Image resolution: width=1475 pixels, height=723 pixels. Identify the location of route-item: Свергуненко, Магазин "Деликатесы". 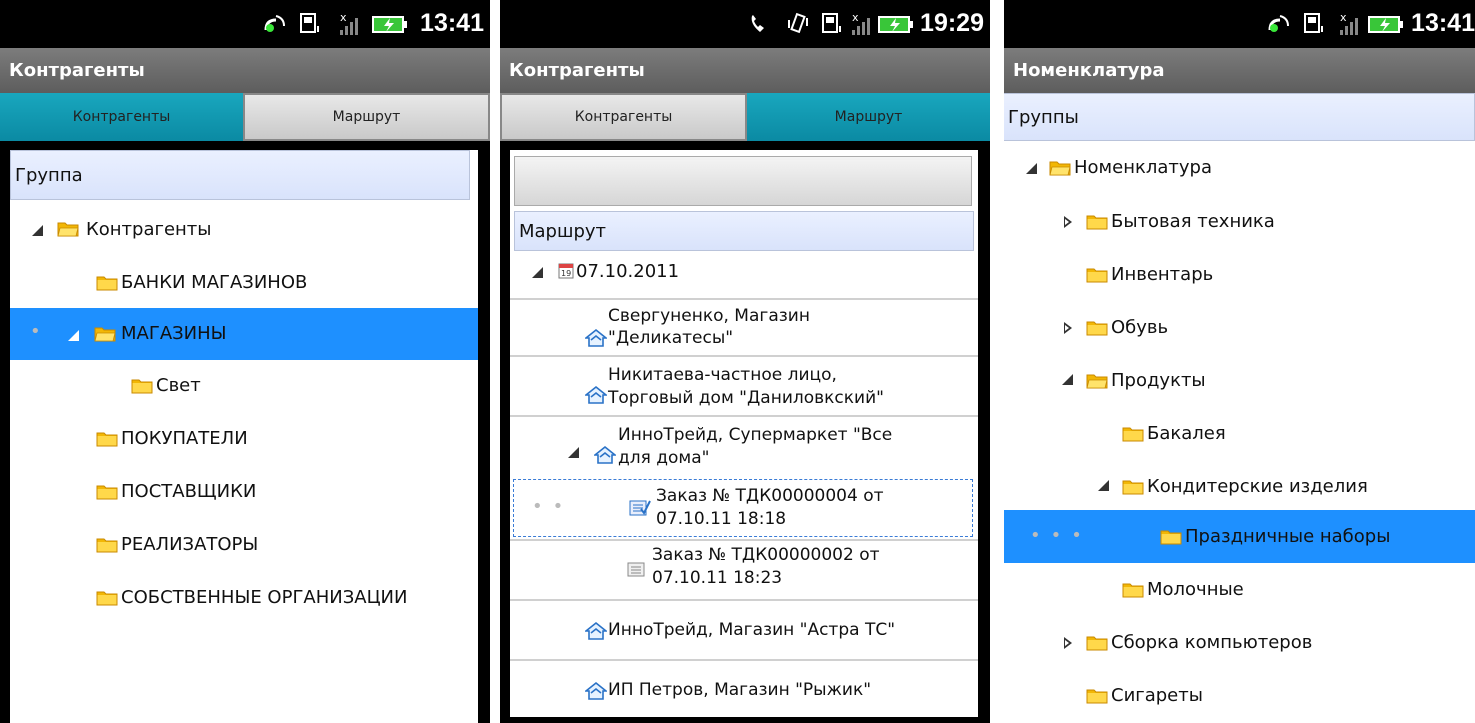
(744, 327).